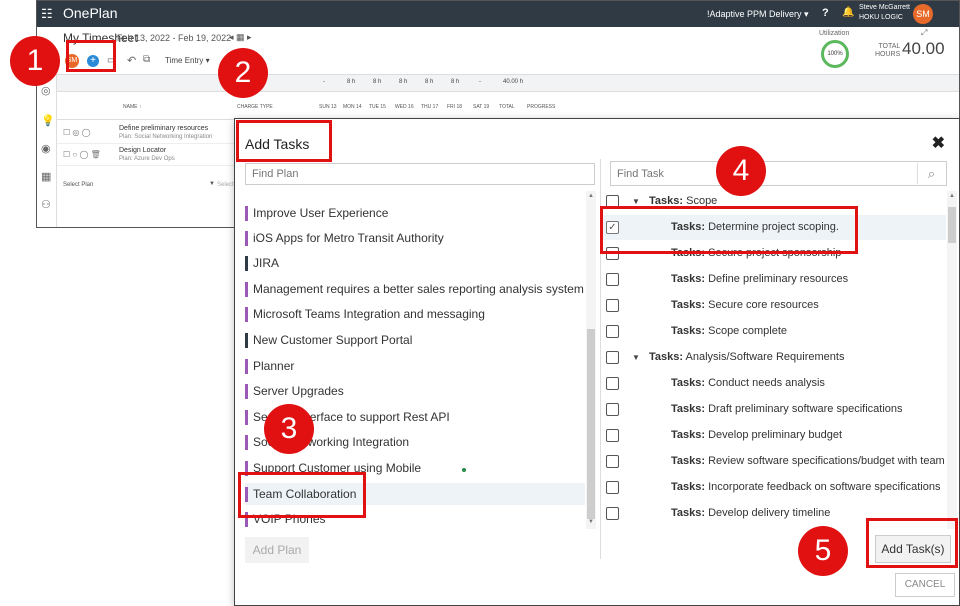 Image resolution: width=960 pixels, height=606 pixels. What do you see at coordinates (352, 107) in the screenshot?
I see `col-mon: MON 14` at bounding box center [352, 107].